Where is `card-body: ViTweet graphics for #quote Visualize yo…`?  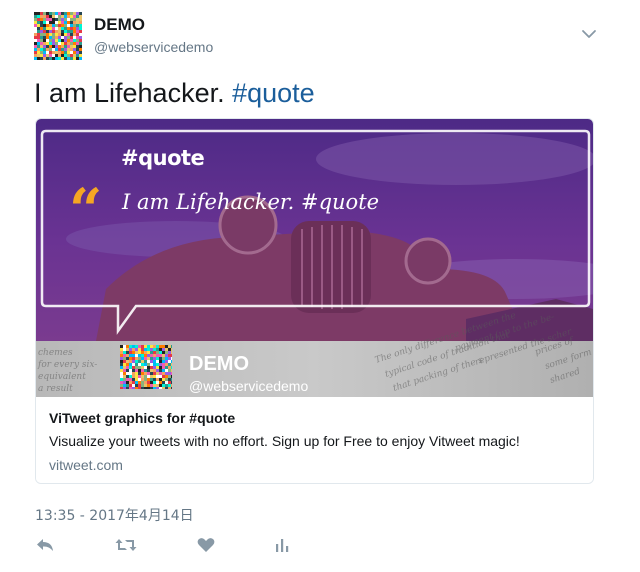 card-body: ViTweet graphics for #quote Visualize yo… is located at coordinates (314, 440).